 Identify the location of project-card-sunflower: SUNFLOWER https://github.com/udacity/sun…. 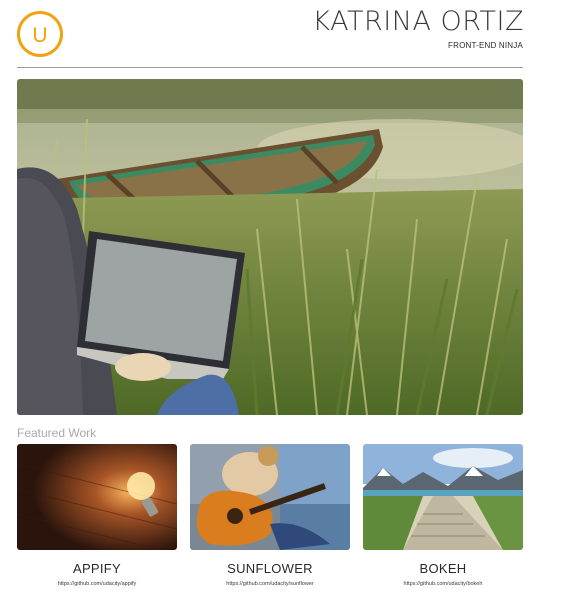
(270, 515).